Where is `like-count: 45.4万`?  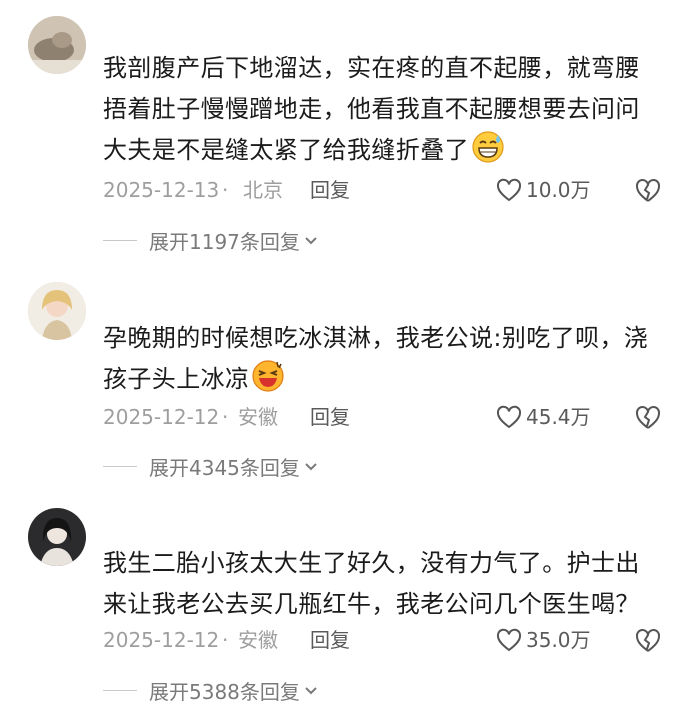 like-count: 45.4万 is located at coordinates (558, 417).